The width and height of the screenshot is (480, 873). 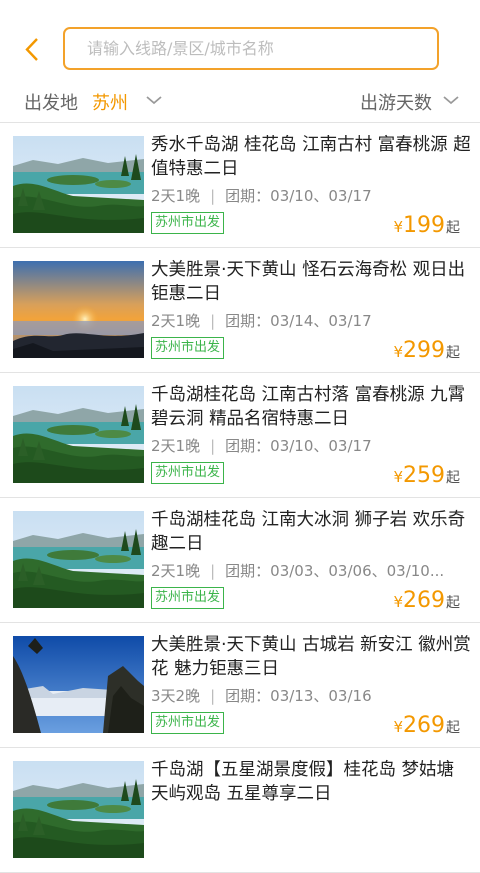 I want to click on tour-dates: 团期：03/14、03/17, so click(x=298, y=321).